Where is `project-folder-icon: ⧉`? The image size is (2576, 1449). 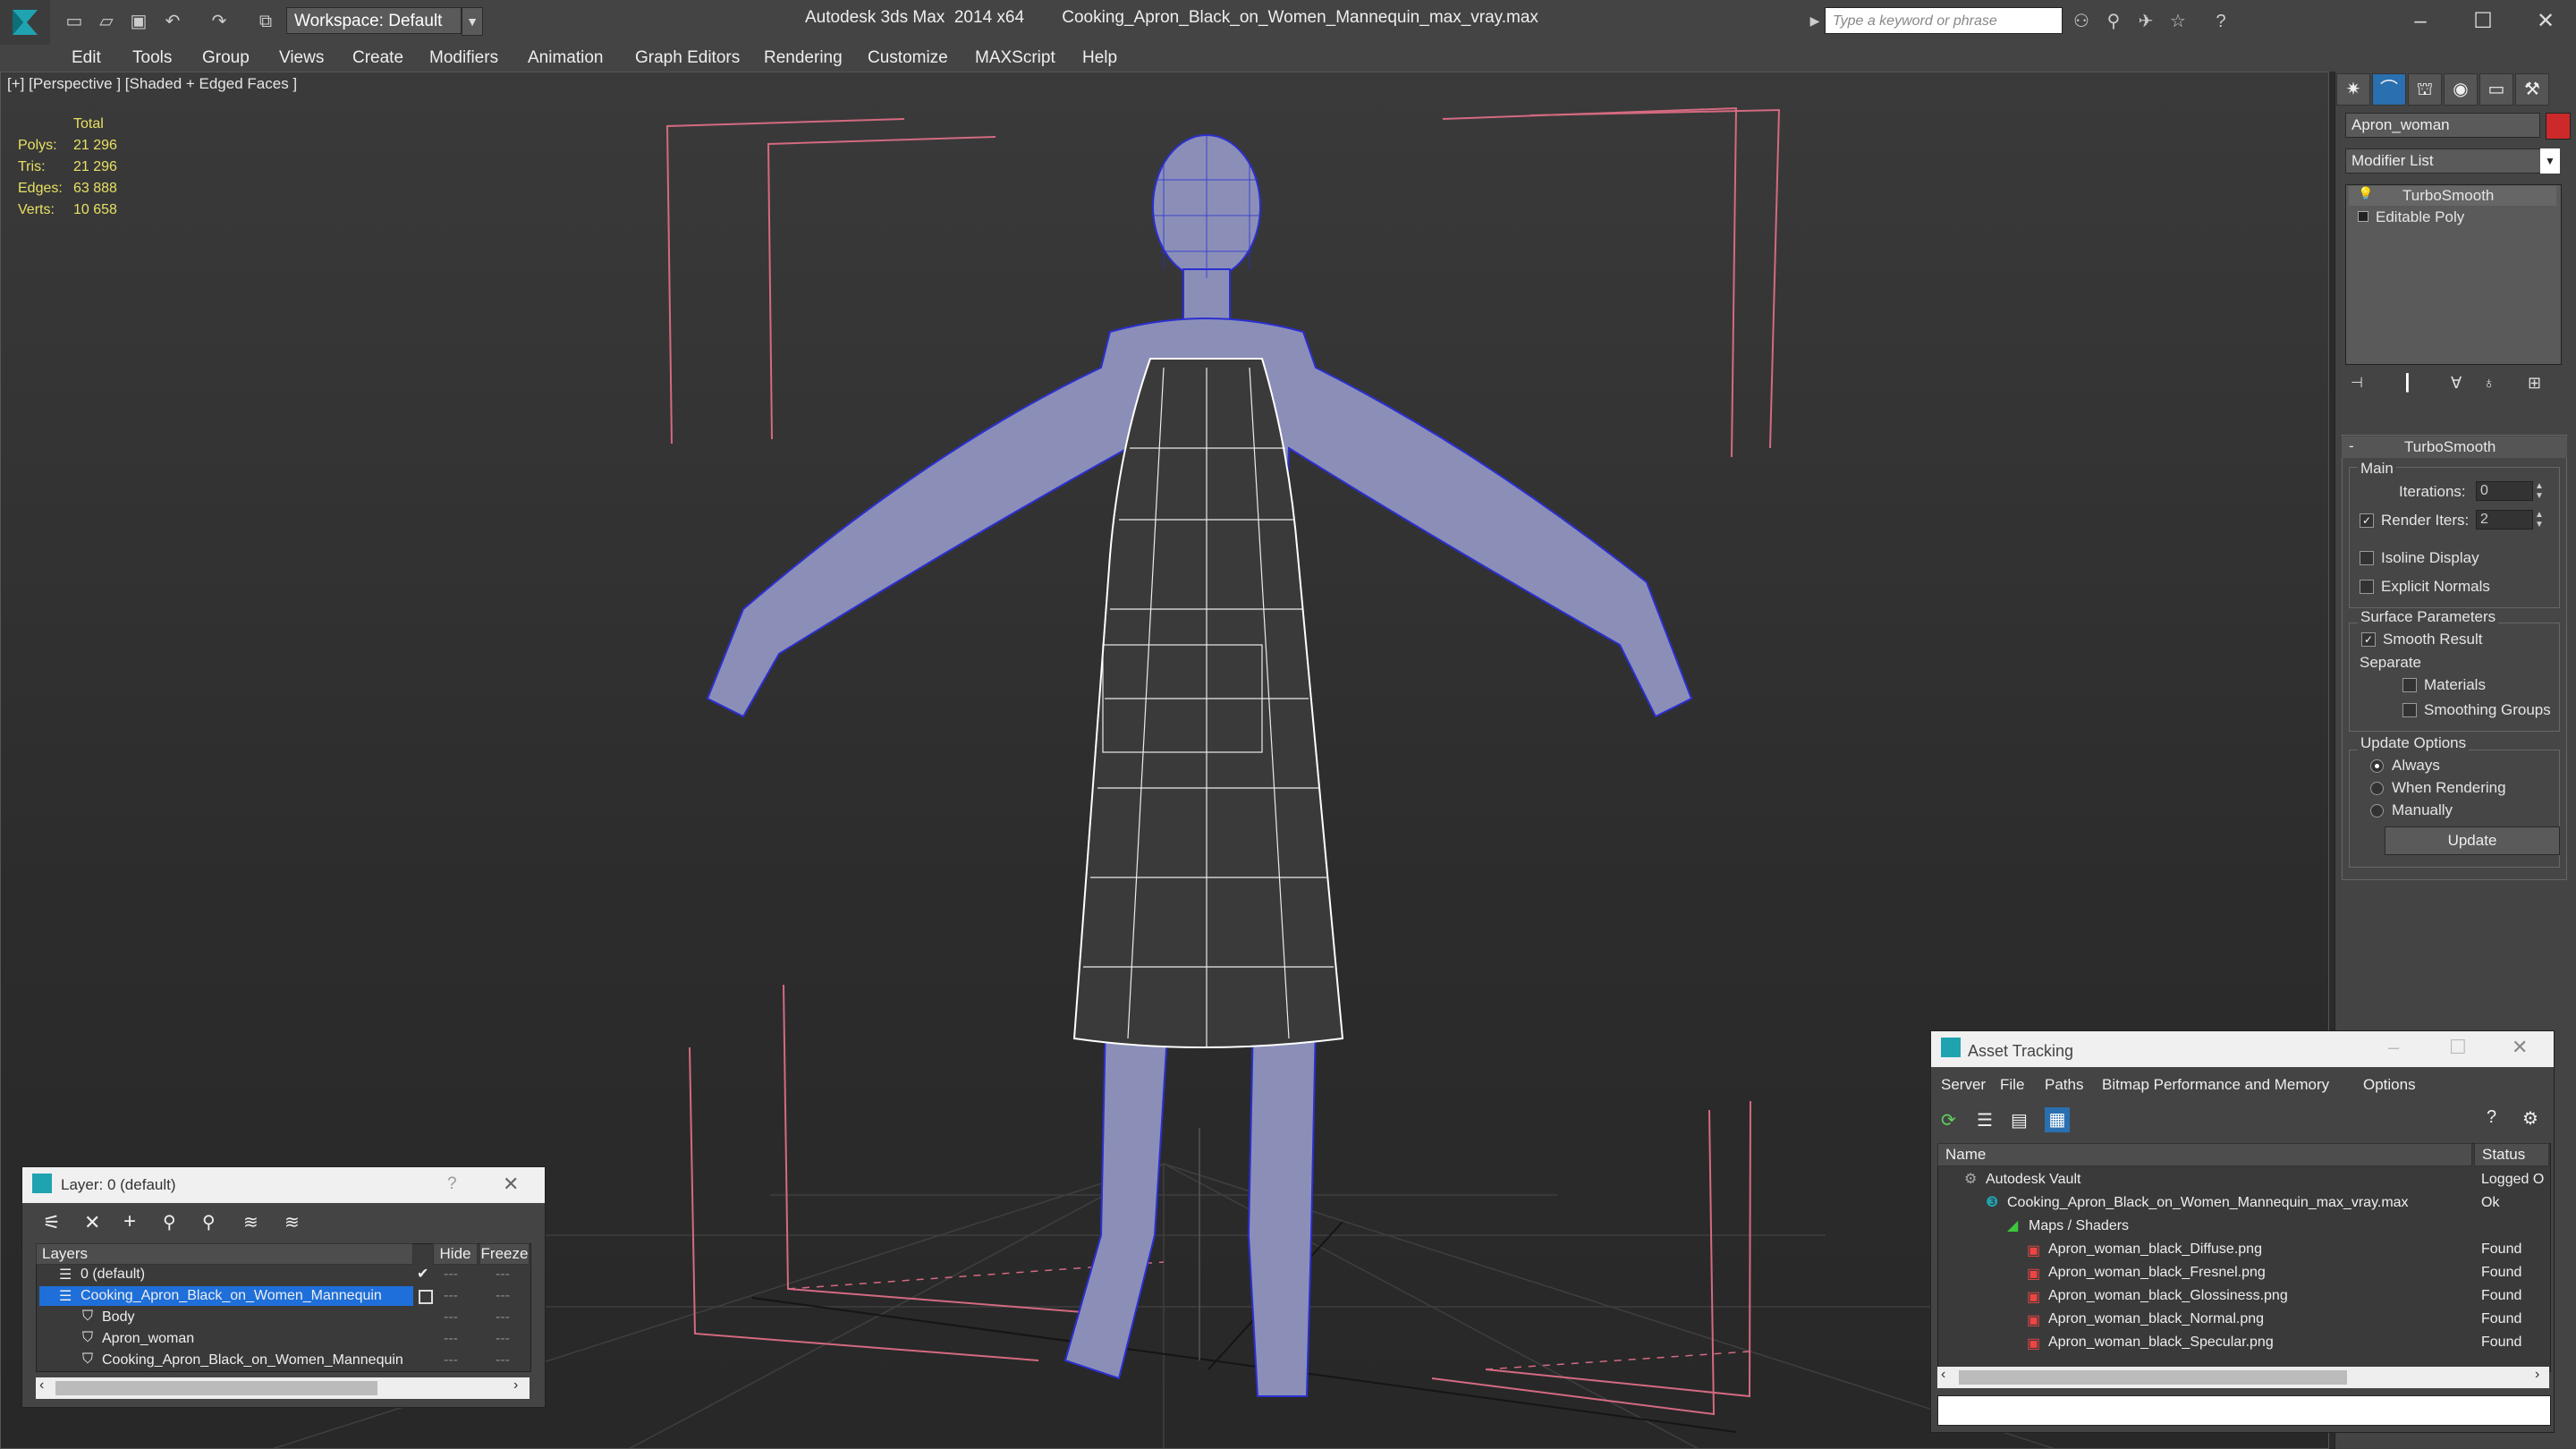 project-folder-icon: ⧉ is located at coordinates (265, 21).